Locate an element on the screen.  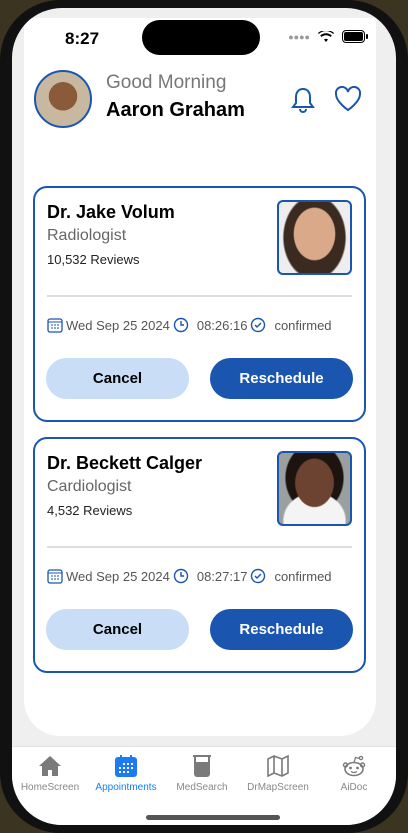
home-icon is located at coordinates (50, 766).